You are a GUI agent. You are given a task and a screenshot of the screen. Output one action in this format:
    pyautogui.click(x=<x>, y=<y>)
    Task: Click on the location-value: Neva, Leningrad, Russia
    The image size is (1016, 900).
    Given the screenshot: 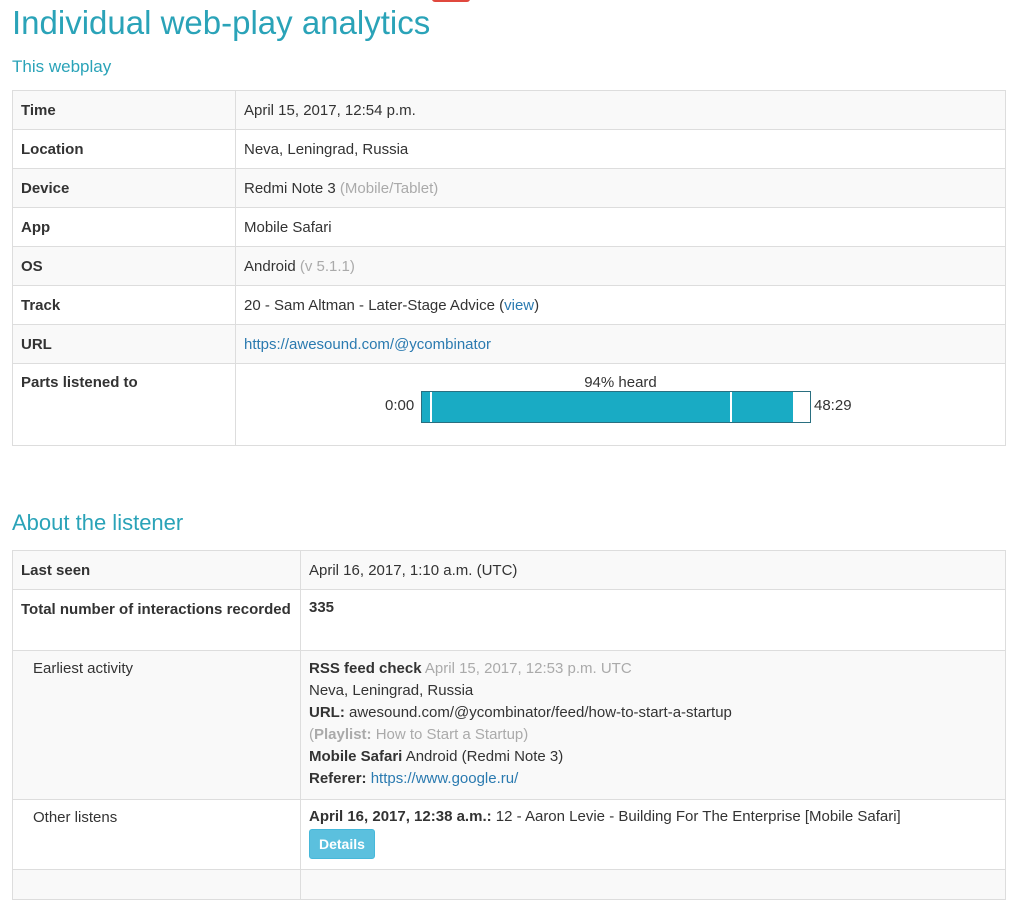 What is the action you would take?
    pyautogui.click(x=620, y=149)
    